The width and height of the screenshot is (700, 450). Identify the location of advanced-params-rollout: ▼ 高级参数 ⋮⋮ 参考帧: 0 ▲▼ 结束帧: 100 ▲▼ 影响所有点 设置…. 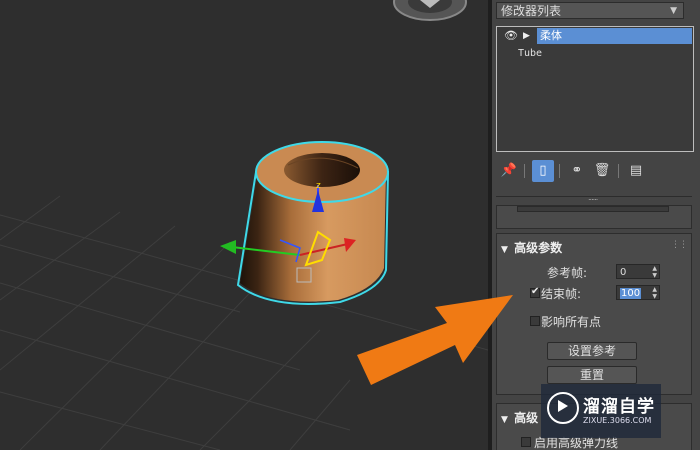
(594, 314).